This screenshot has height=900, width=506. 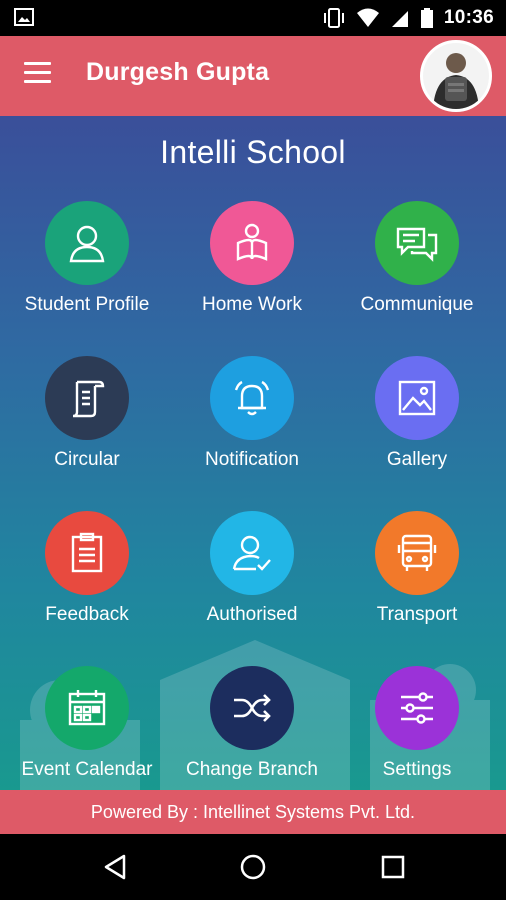 What do you see at coordinates (252, 614) in the screenshot?
I see `menu-label: Authorised` at bounding box center [252, 614].